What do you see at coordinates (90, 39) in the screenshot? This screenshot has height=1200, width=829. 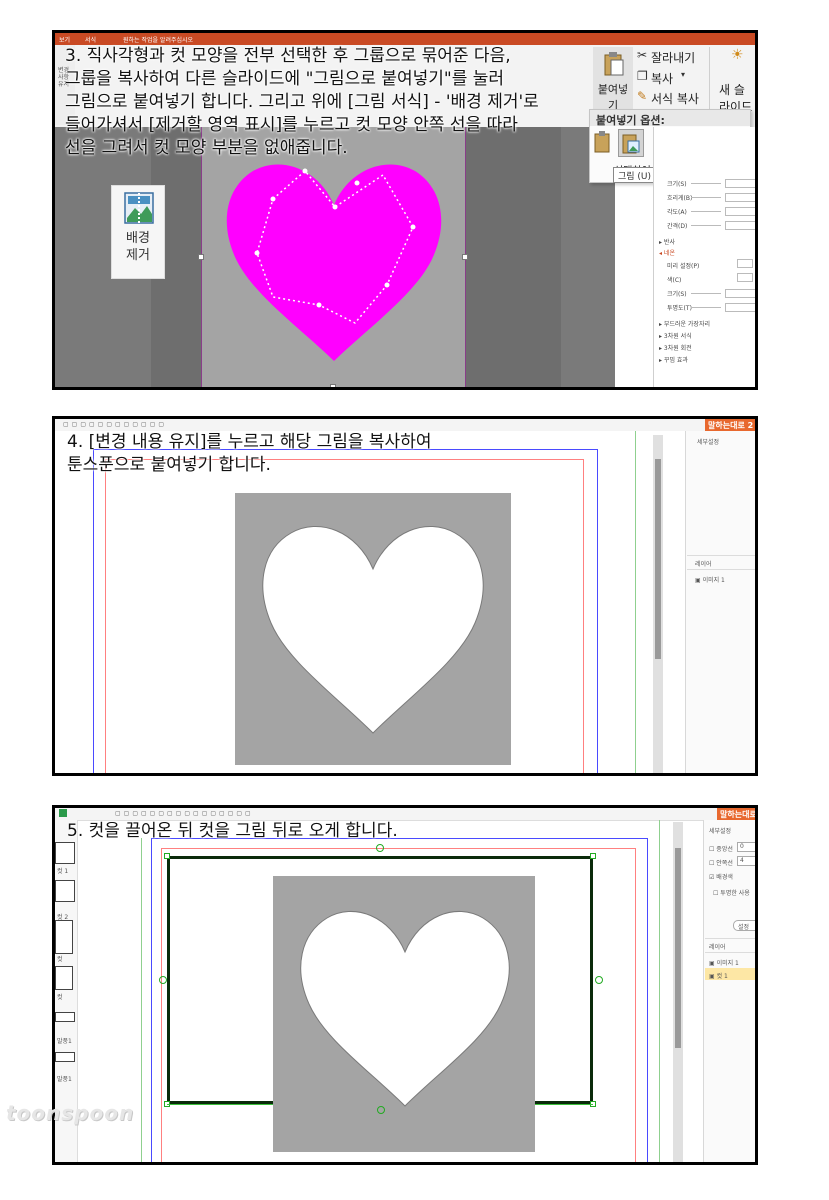 I see `menu-tab-format: 서식` at bounding box center [90, 39].